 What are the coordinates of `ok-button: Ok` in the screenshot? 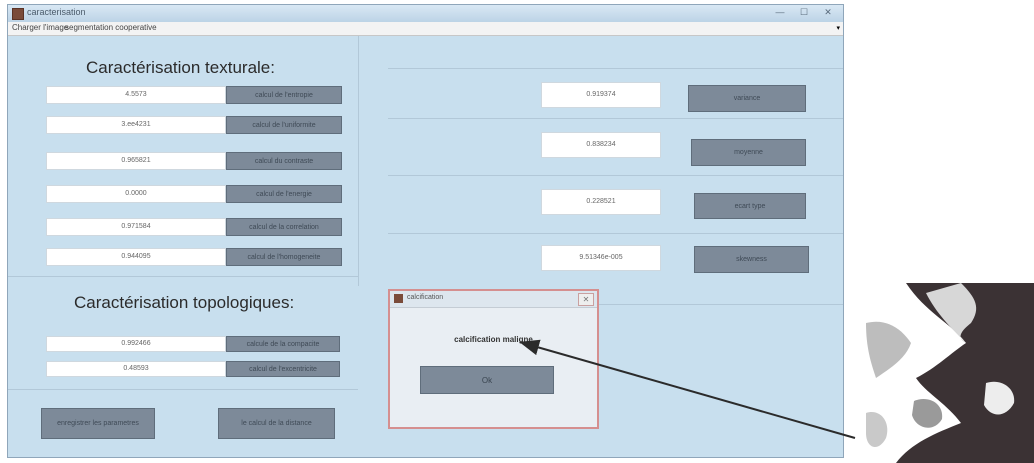 It's located at (487, 380).